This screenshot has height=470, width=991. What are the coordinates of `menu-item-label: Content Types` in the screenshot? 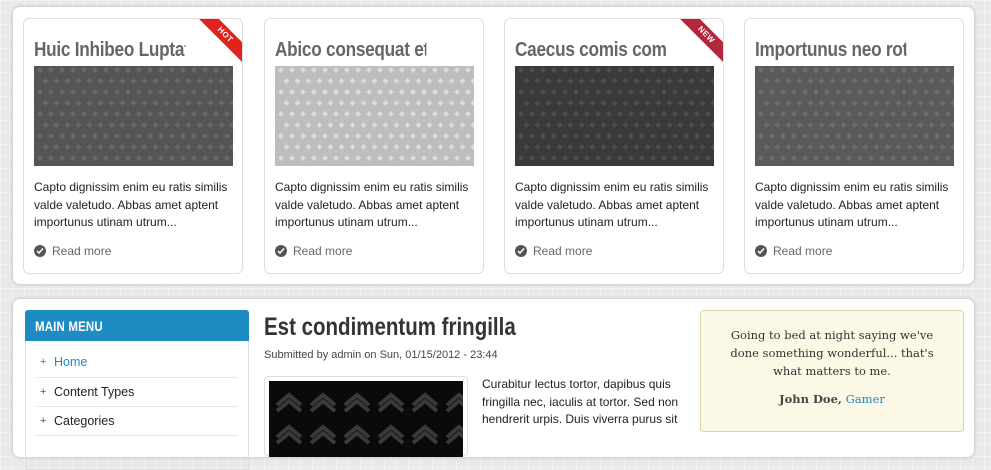 It's located at (94, 392).